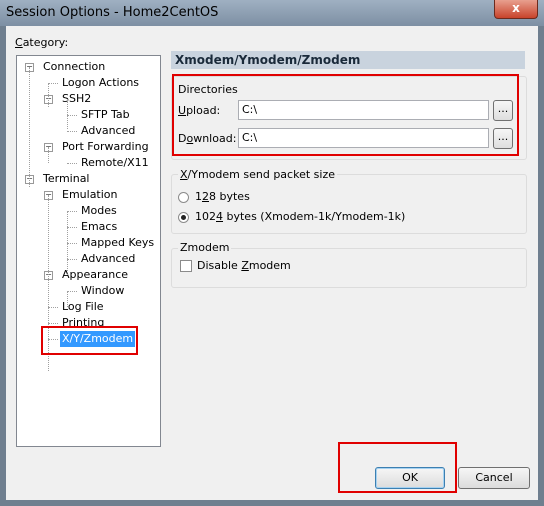 The image size is (544, 506). I want to click on directories-title: Directories, so click(208, 89).